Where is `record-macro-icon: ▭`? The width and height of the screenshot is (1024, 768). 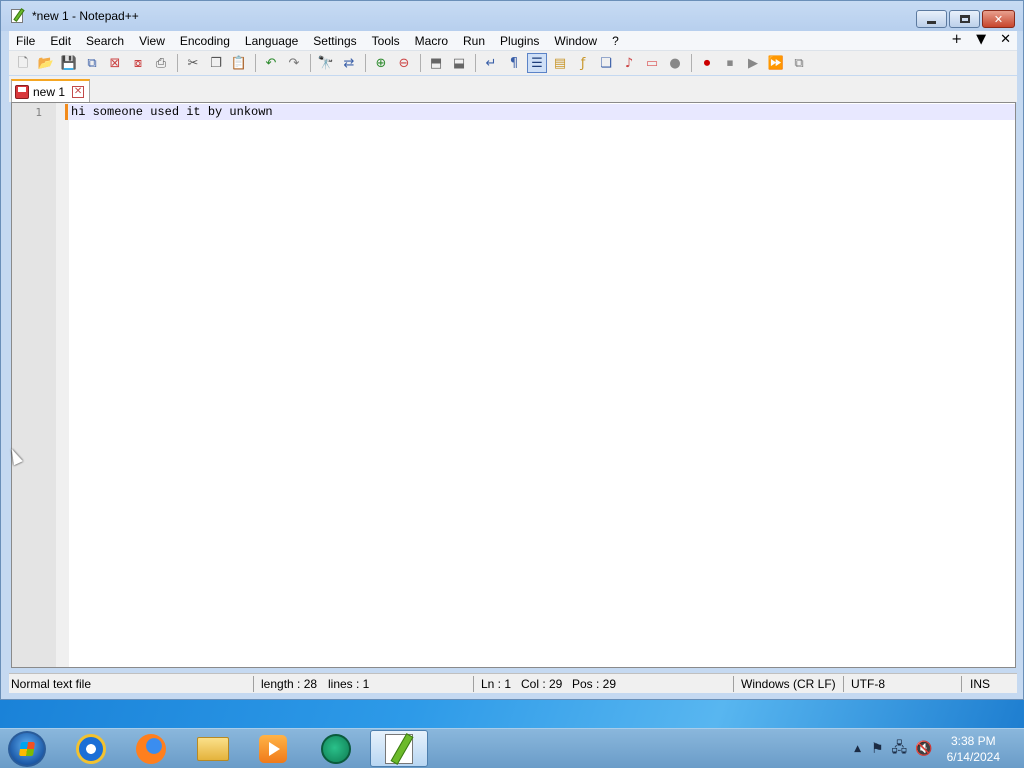
record-macro-icon: ▭ is located at coordinates (652, 63).